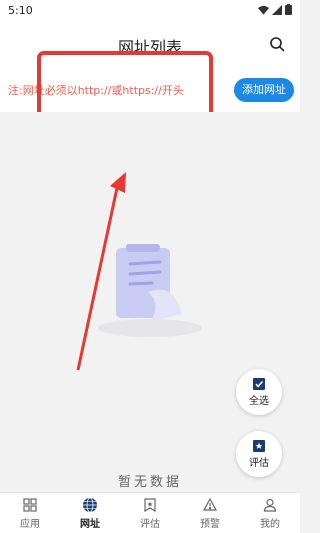 Image resolution: width=320 pixels, height=533 pixels. What do you see at coordinates (264, 90) in the screenshot?
I see `add-url-button: 添加网址` at bounding box center [264, 90].